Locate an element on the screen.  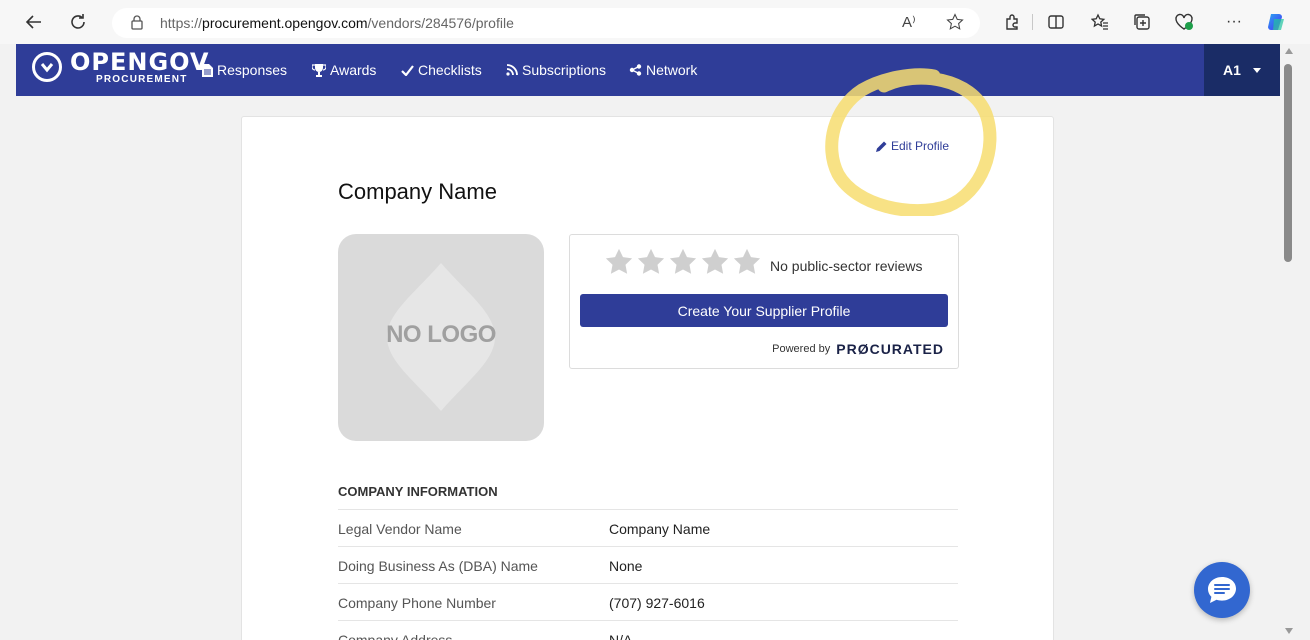
favorite-star-icon is located at coordinates (955, 24).